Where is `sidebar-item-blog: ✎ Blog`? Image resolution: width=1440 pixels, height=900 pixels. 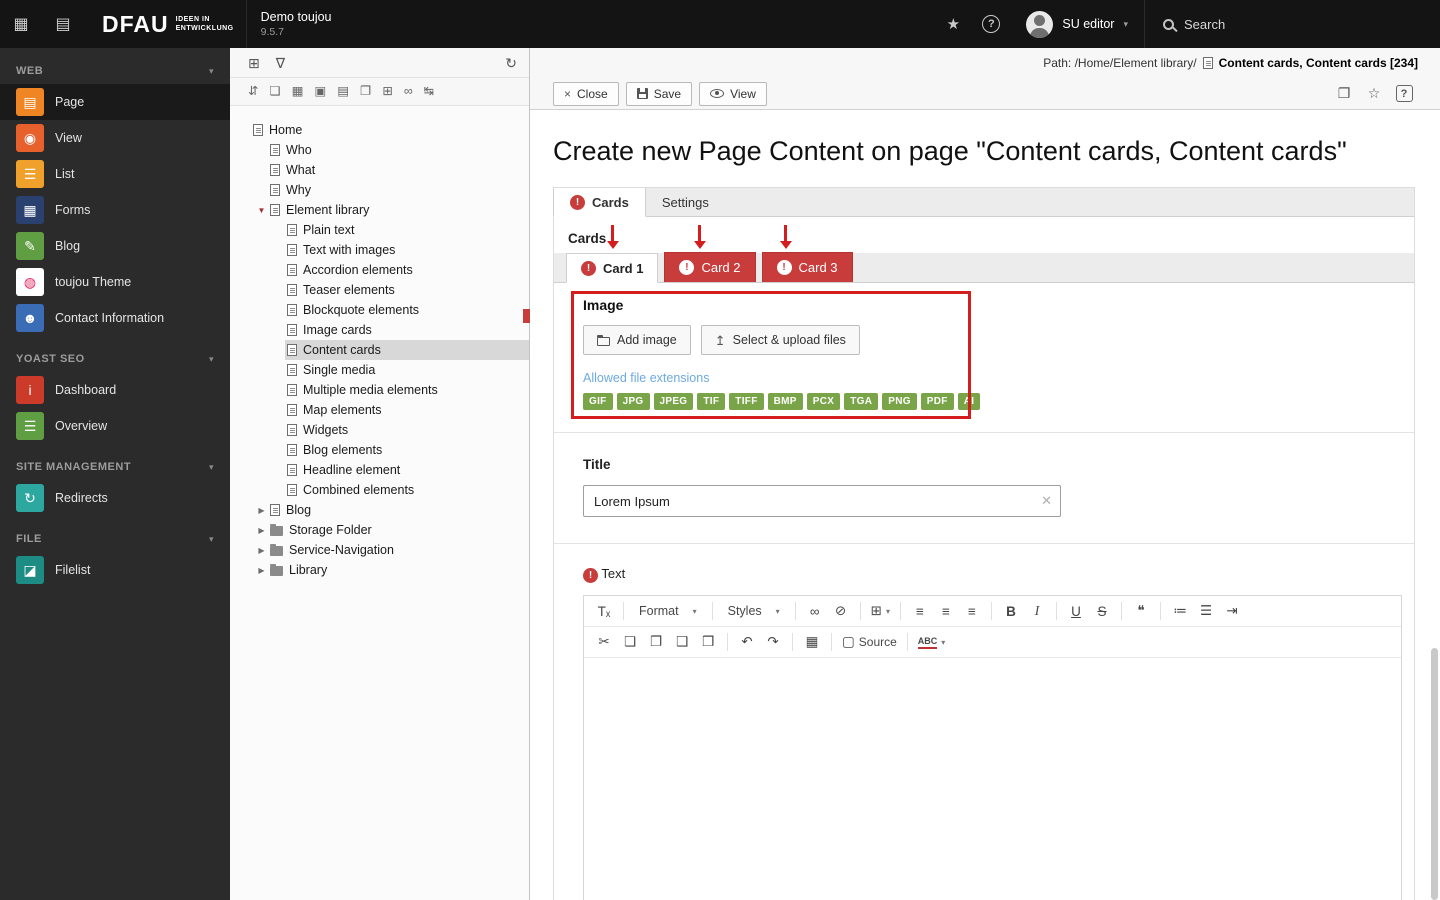
sidebar-item-blog: ✎ Blog is located at coordinates (115, 246).